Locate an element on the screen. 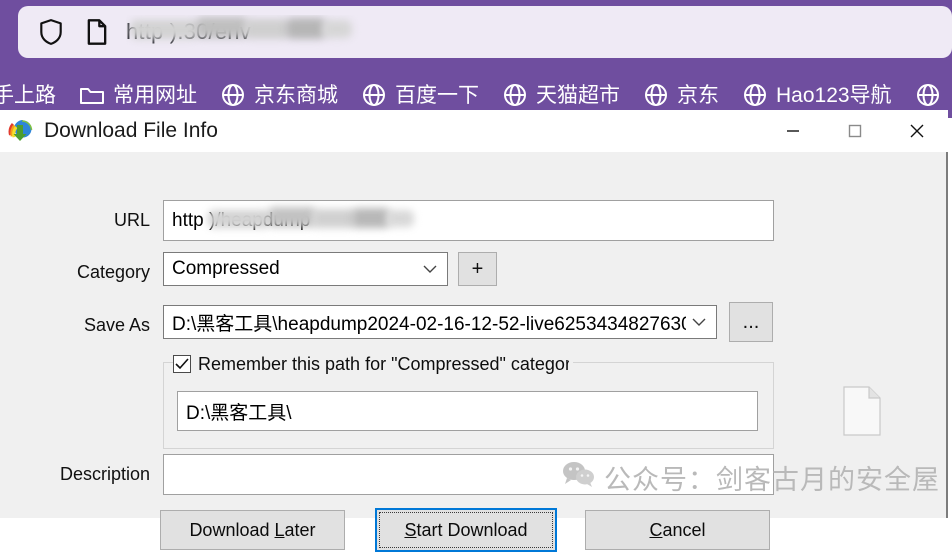 The height and width of the screenshot is (552, 952). bookmark-label: 京东 is located at coordinates (698, 95).